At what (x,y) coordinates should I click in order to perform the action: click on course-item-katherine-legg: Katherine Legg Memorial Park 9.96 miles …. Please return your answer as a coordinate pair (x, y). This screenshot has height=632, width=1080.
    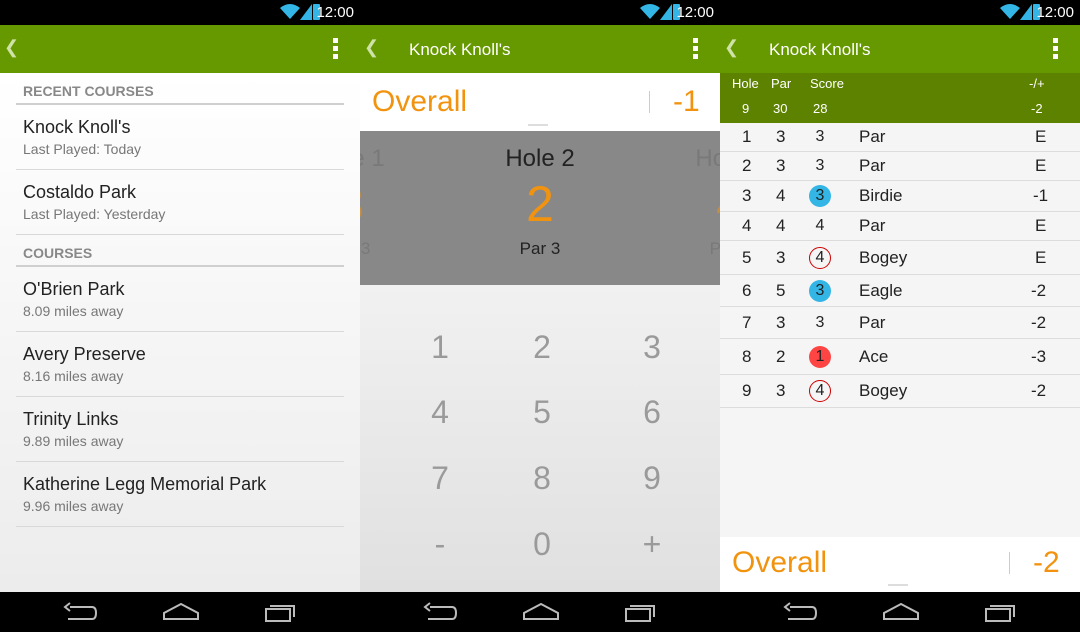
    Looking at the image, I should click on (180, 494).